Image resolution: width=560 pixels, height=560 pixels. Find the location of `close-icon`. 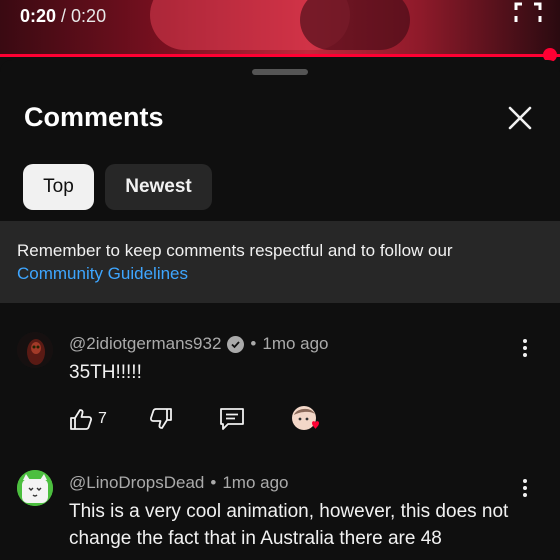

close-icon is located at coordinates (520, 118).